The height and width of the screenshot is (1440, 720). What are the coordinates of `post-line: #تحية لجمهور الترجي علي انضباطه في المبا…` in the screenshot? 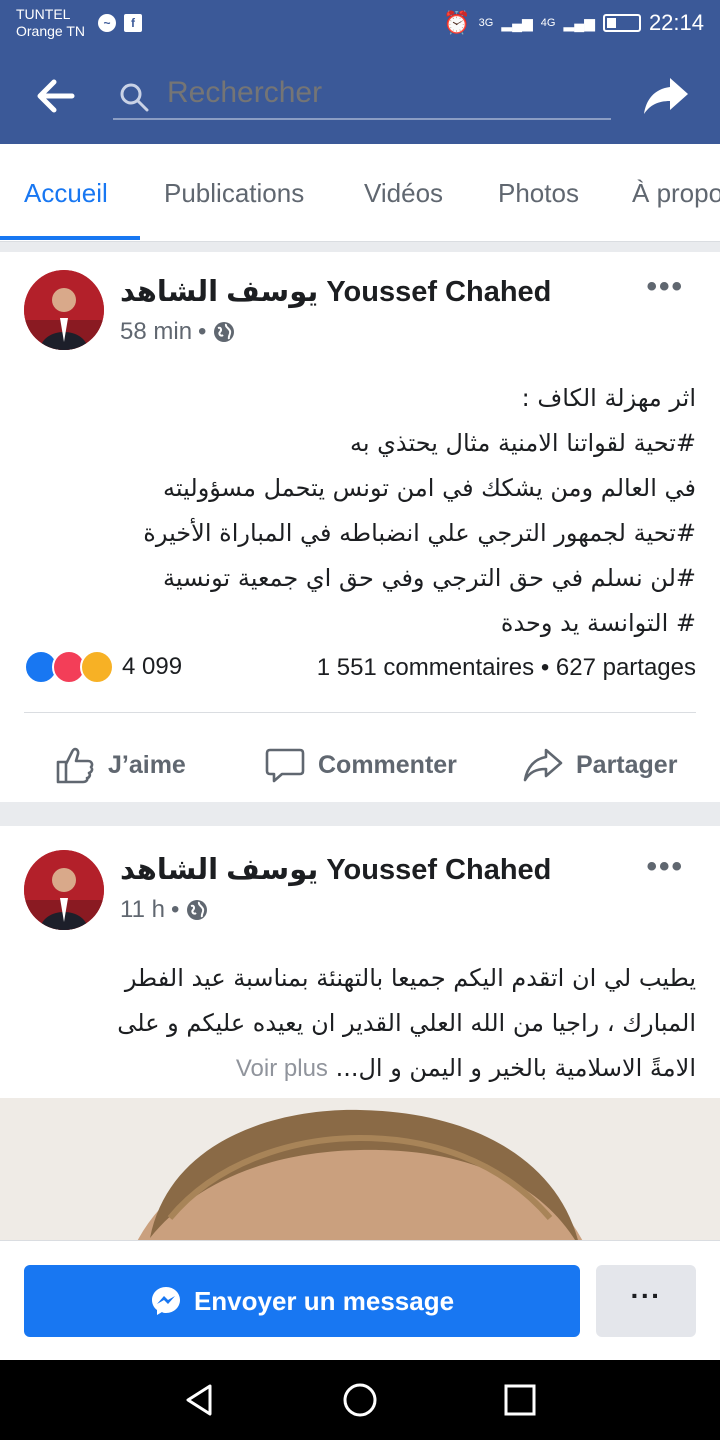 It's located at (419, 533).